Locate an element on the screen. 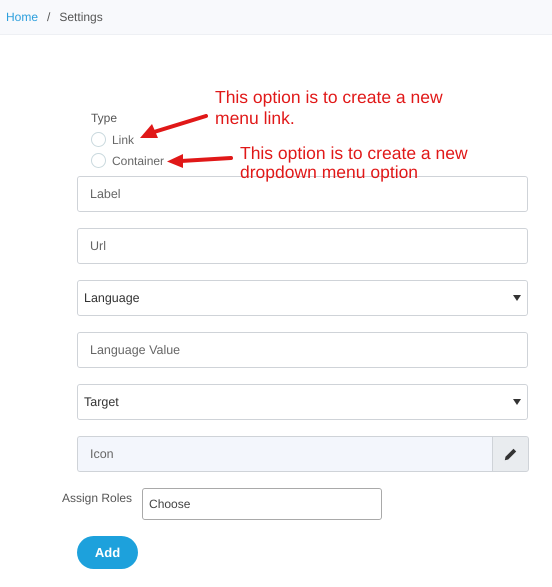  text-field: Language Value is located at coordinates (302, 350).